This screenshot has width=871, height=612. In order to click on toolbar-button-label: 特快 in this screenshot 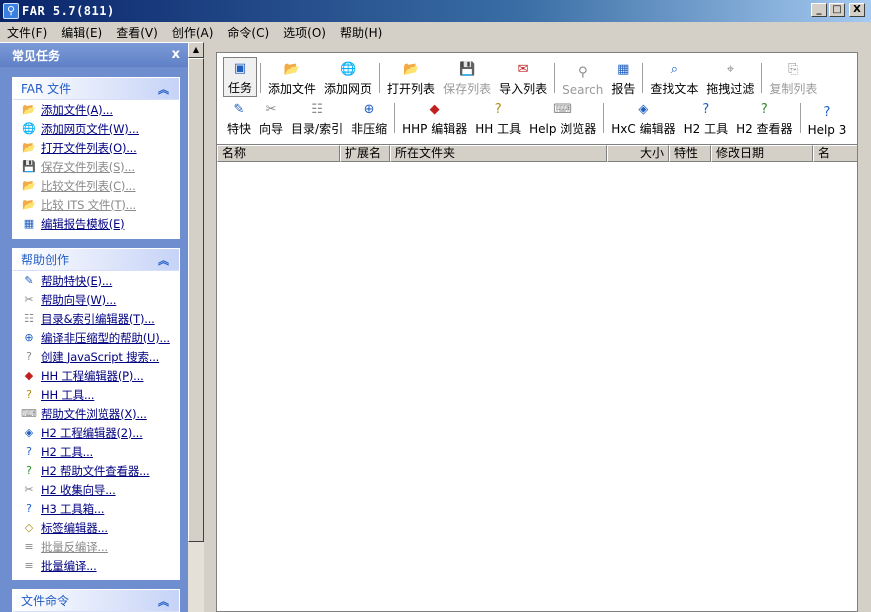, I will do `click(239, 129)`.